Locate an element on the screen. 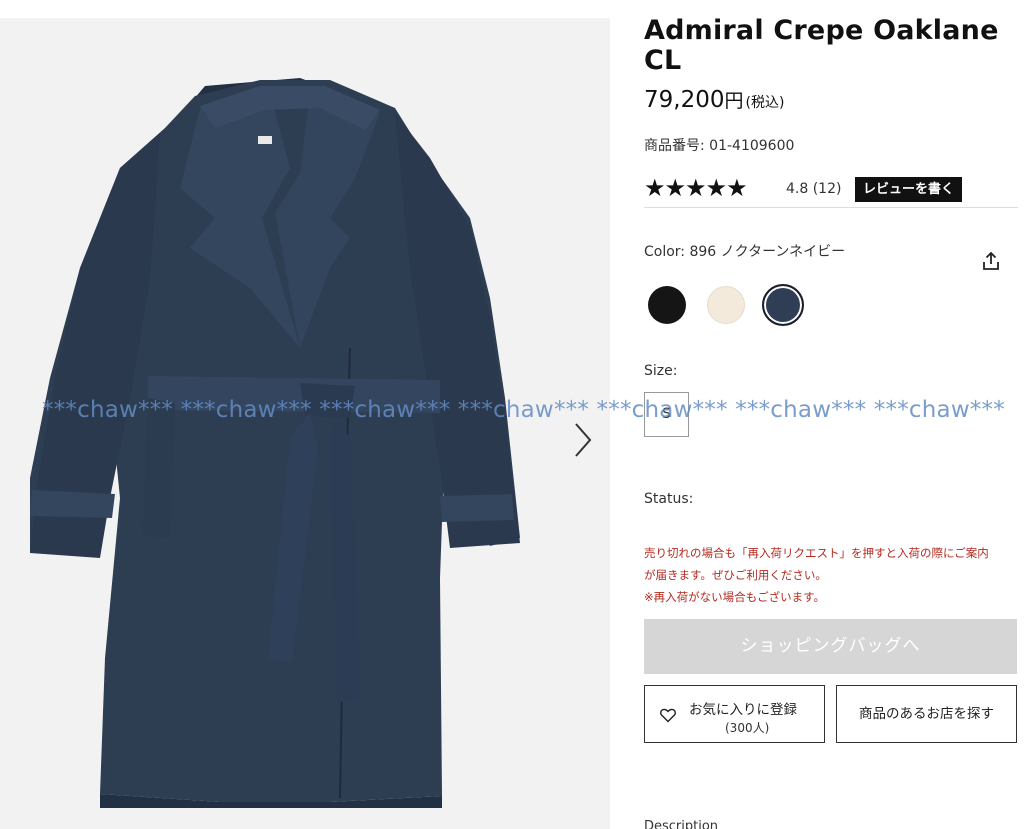  size-label: Size: is located at coordinates (661, 371).